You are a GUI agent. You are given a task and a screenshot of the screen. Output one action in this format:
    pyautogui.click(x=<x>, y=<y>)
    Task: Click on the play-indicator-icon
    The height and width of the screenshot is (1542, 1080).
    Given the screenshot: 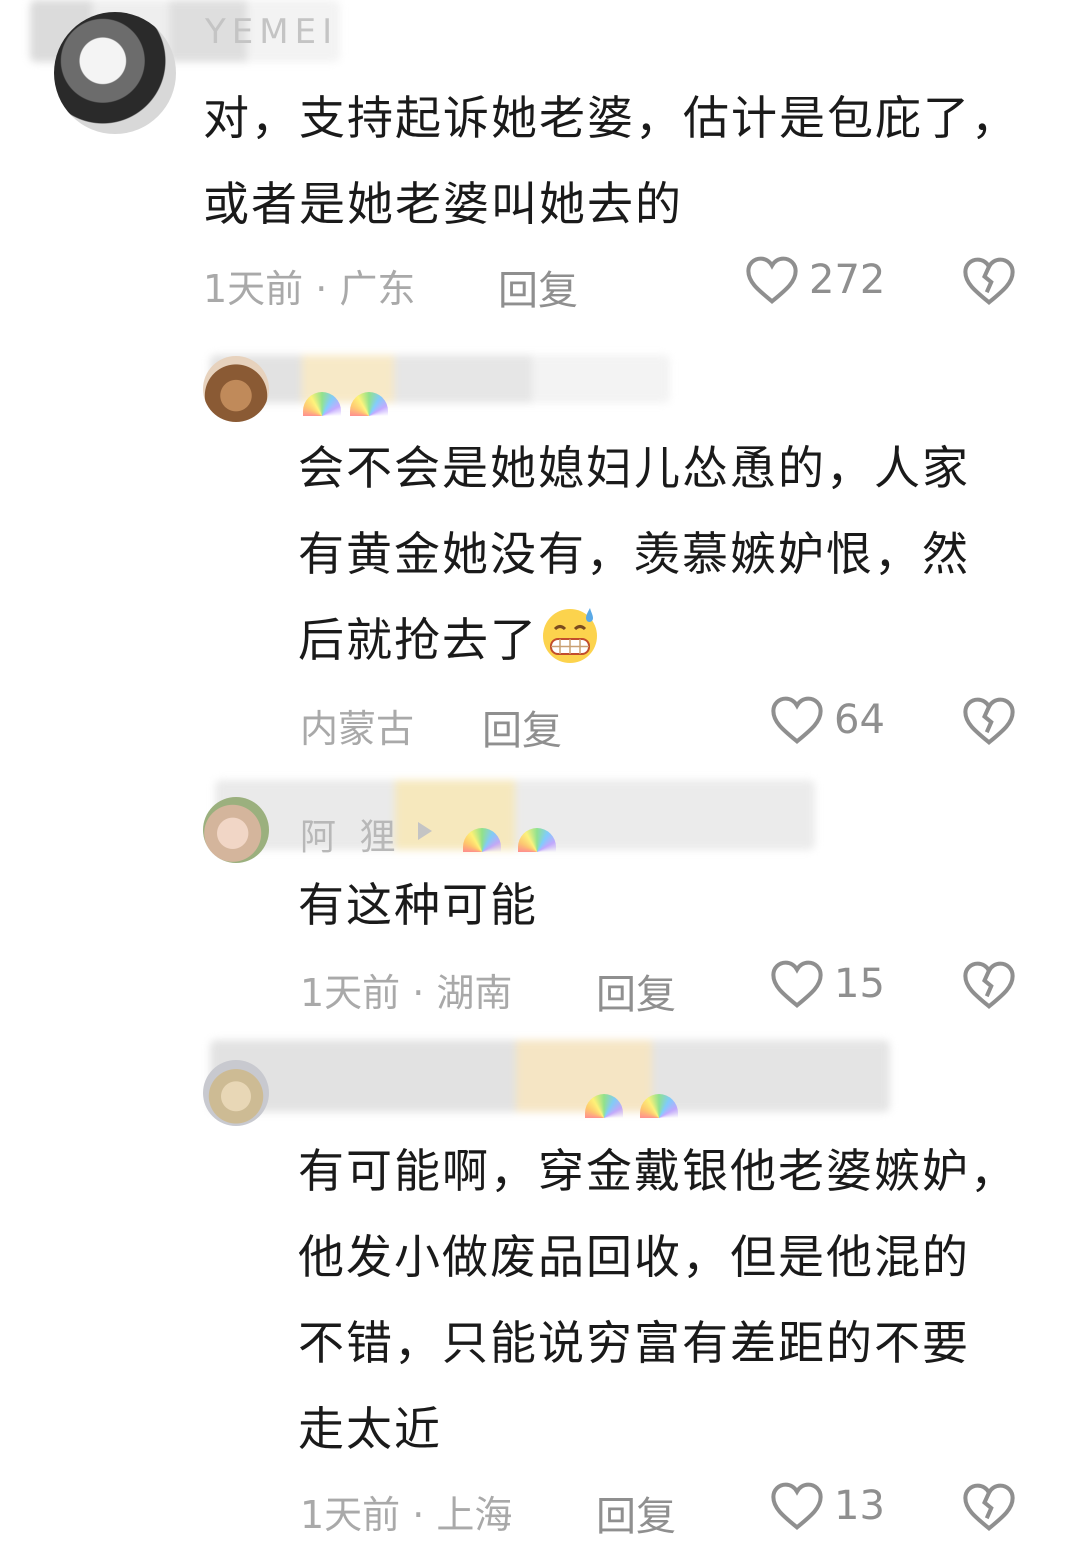 What is the action you would take?
    pyautogui.click(x=425, y=831)
    